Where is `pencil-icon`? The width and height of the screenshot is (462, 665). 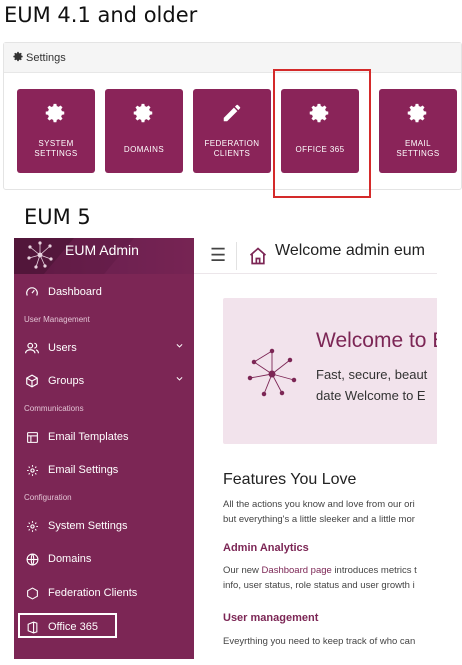
pencil-icon is located at coordinates (232, 114).